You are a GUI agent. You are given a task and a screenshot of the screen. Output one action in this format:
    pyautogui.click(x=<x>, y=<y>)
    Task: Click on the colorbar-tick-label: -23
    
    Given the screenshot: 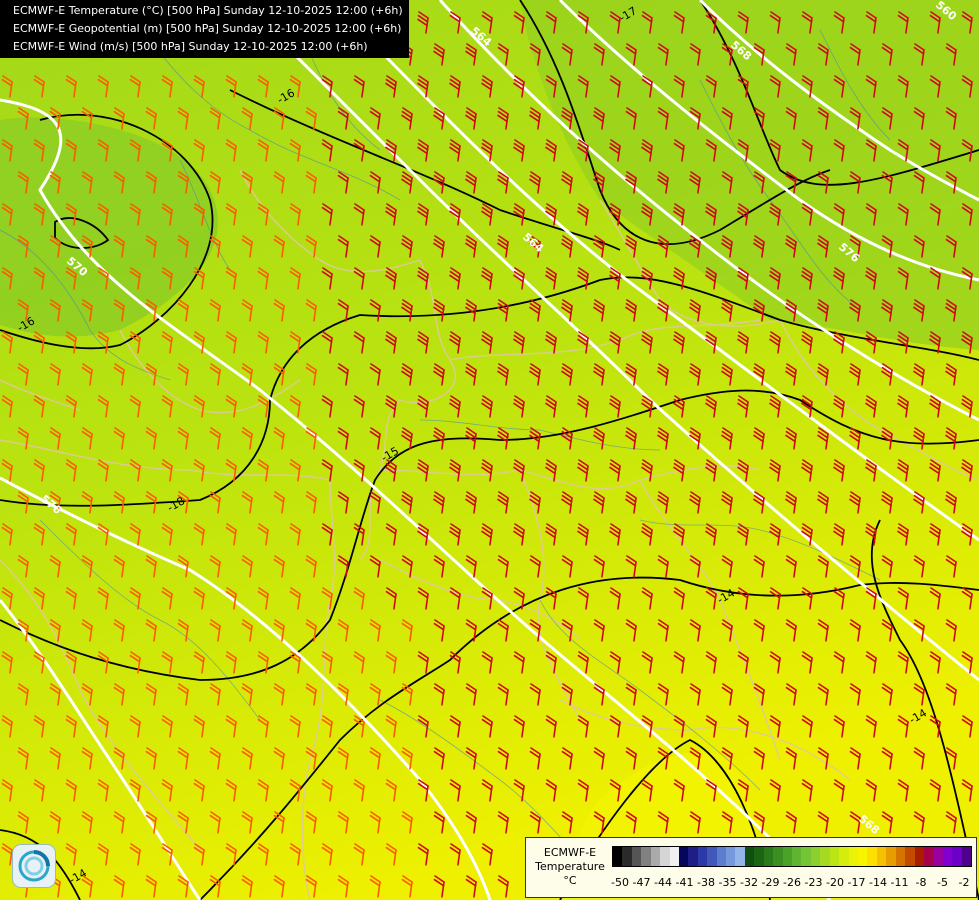 What is the action you would take?
    pyautogui.click(x=813, y=882)
    